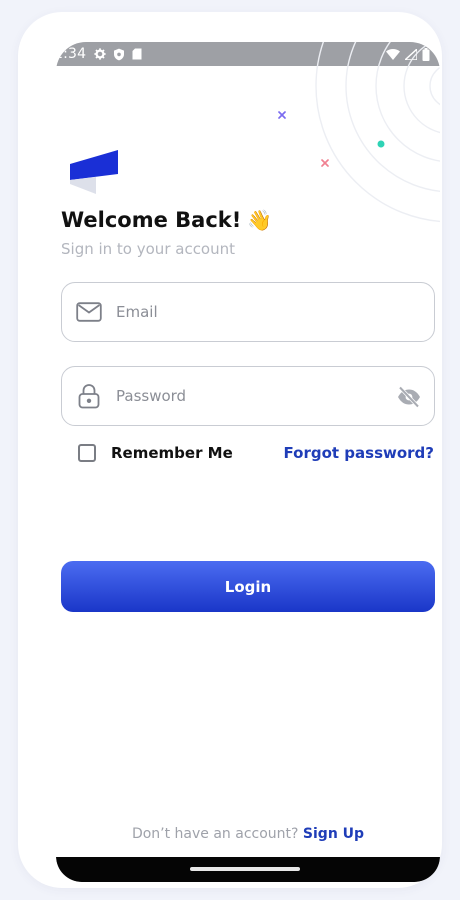  Describe the element at coordinates (148, 249) in the screenshot. I see `welcome-subtitle: Sign in to your account` at that location.